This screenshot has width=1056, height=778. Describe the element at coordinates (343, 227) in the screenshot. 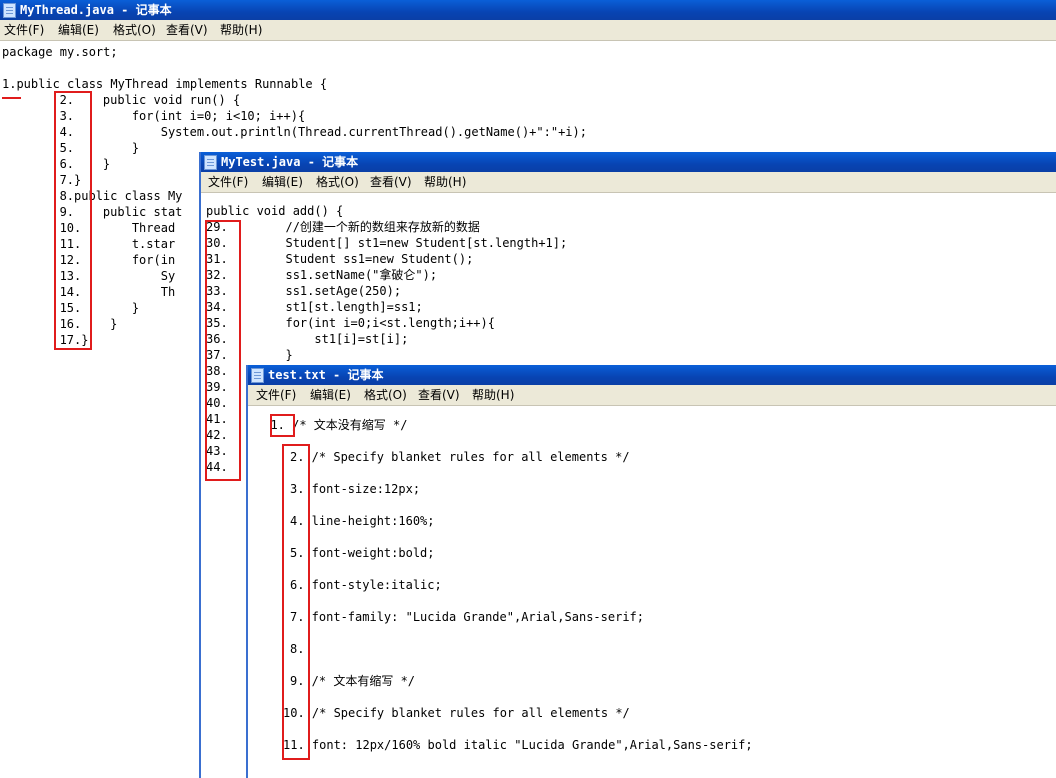

I see `text-line: 29. //创建一个新的数组来存放新的数据` at that location.